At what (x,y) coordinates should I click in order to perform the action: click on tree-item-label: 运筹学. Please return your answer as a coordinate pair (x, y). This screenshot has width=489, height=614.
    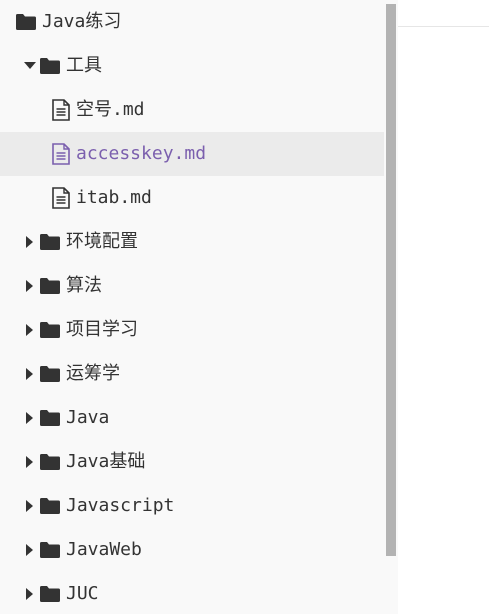
    Looking at the image, I should click on (93, 373).